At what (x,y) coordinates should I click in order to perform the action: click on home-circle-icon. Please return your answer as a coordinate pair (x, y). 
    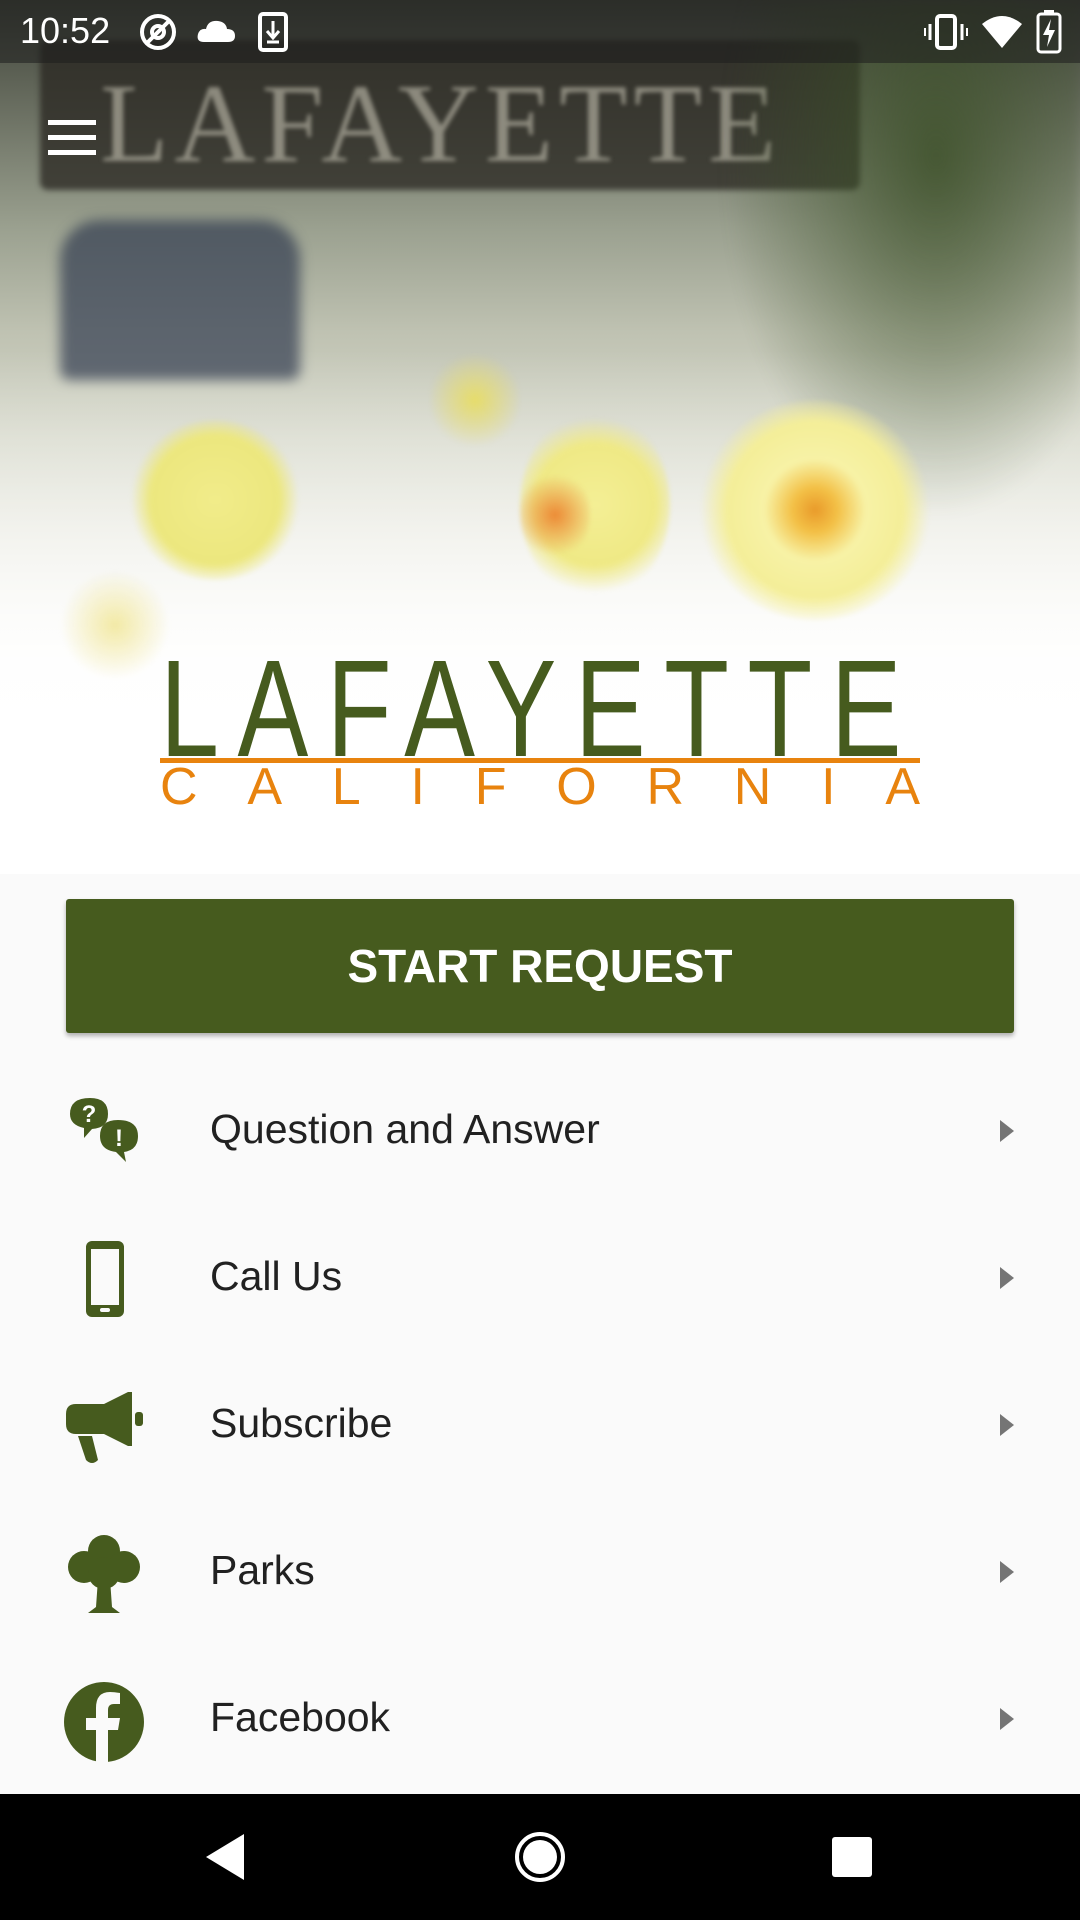
    Looking at the image, I should click on (540, 1857).